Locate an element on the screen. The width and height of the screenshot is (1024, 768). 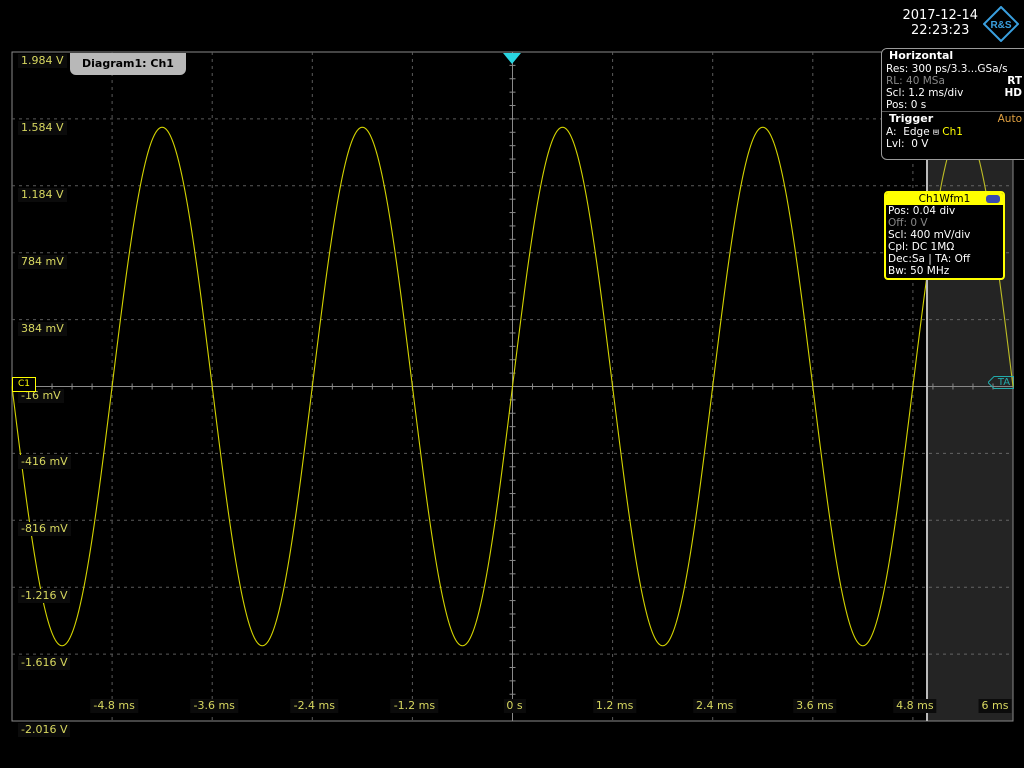
trigger-row-level: Lvl: 0 V is located at coordinates (953, 144).